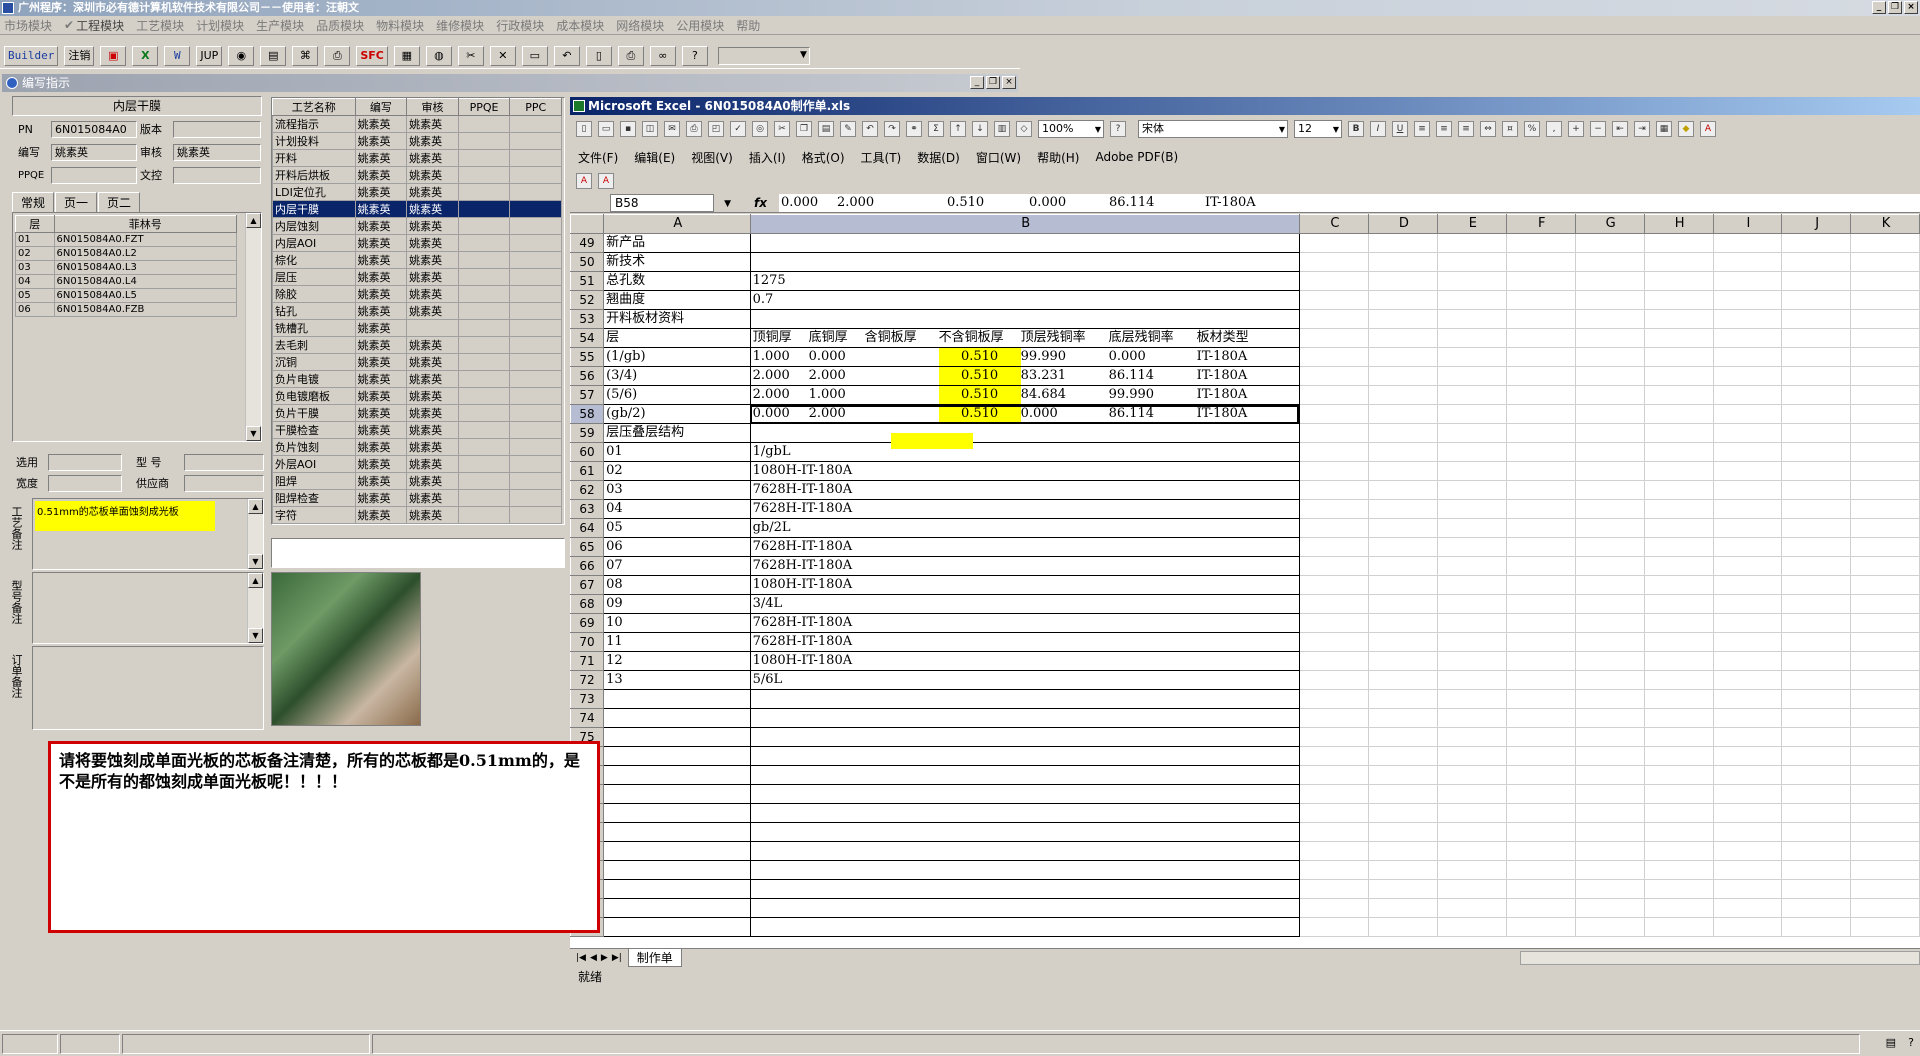 The width and height of the screenshot is (1920, 1056). What do you see at coordinates (823, 157) in the screenshot?
I see `excel-menu-item-4: 格式(O)` at bounding box center [823, 157].